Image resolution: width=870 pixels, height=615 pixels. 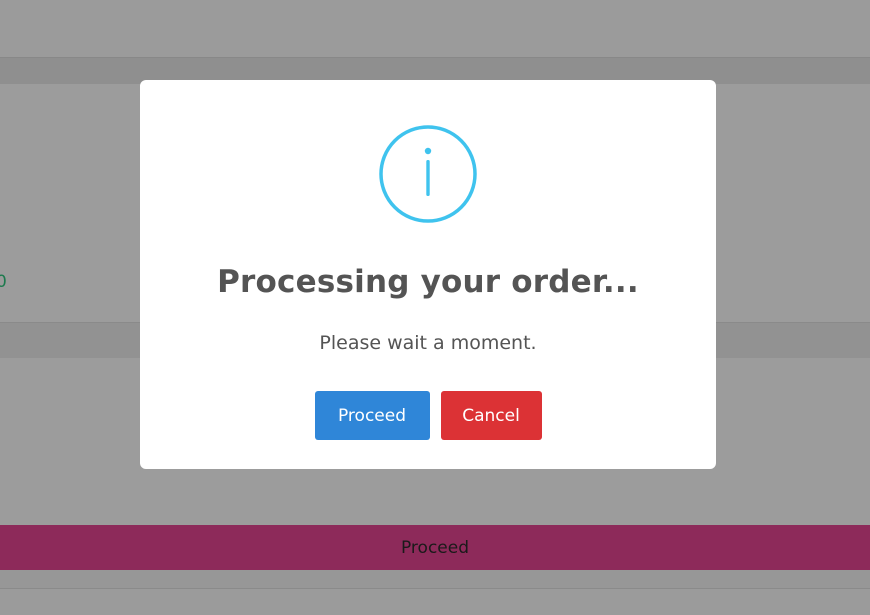 I want to click on background-proceed-button: Proceed, so click(x=435, y=547).